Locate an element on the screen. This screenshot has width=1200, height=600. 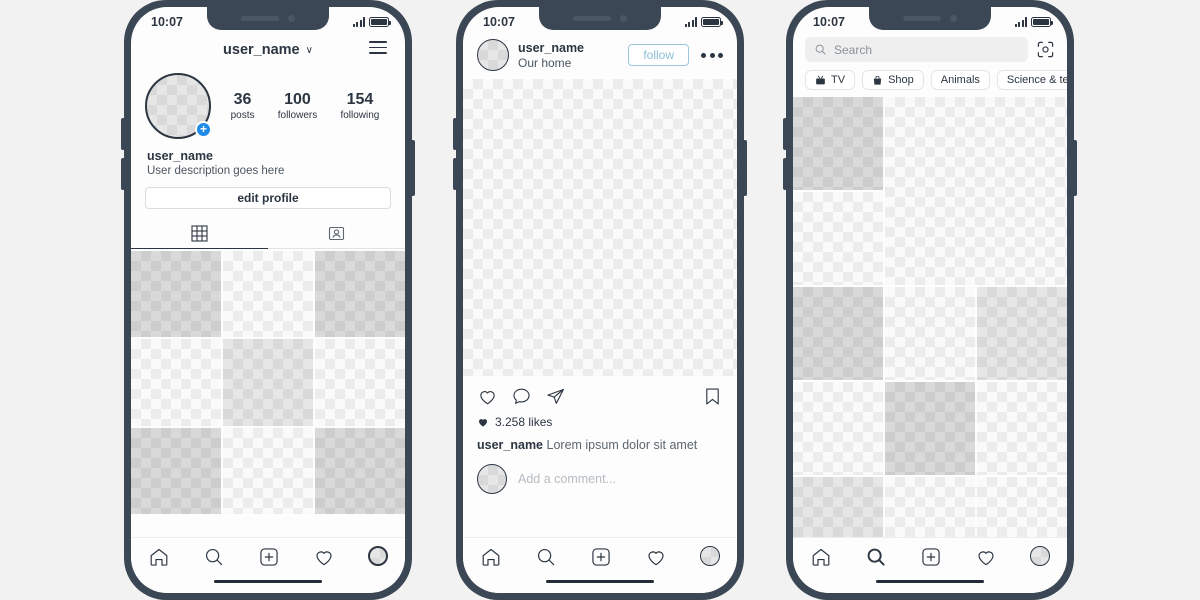
bookmark-icon is located at coordinates (712, 396).